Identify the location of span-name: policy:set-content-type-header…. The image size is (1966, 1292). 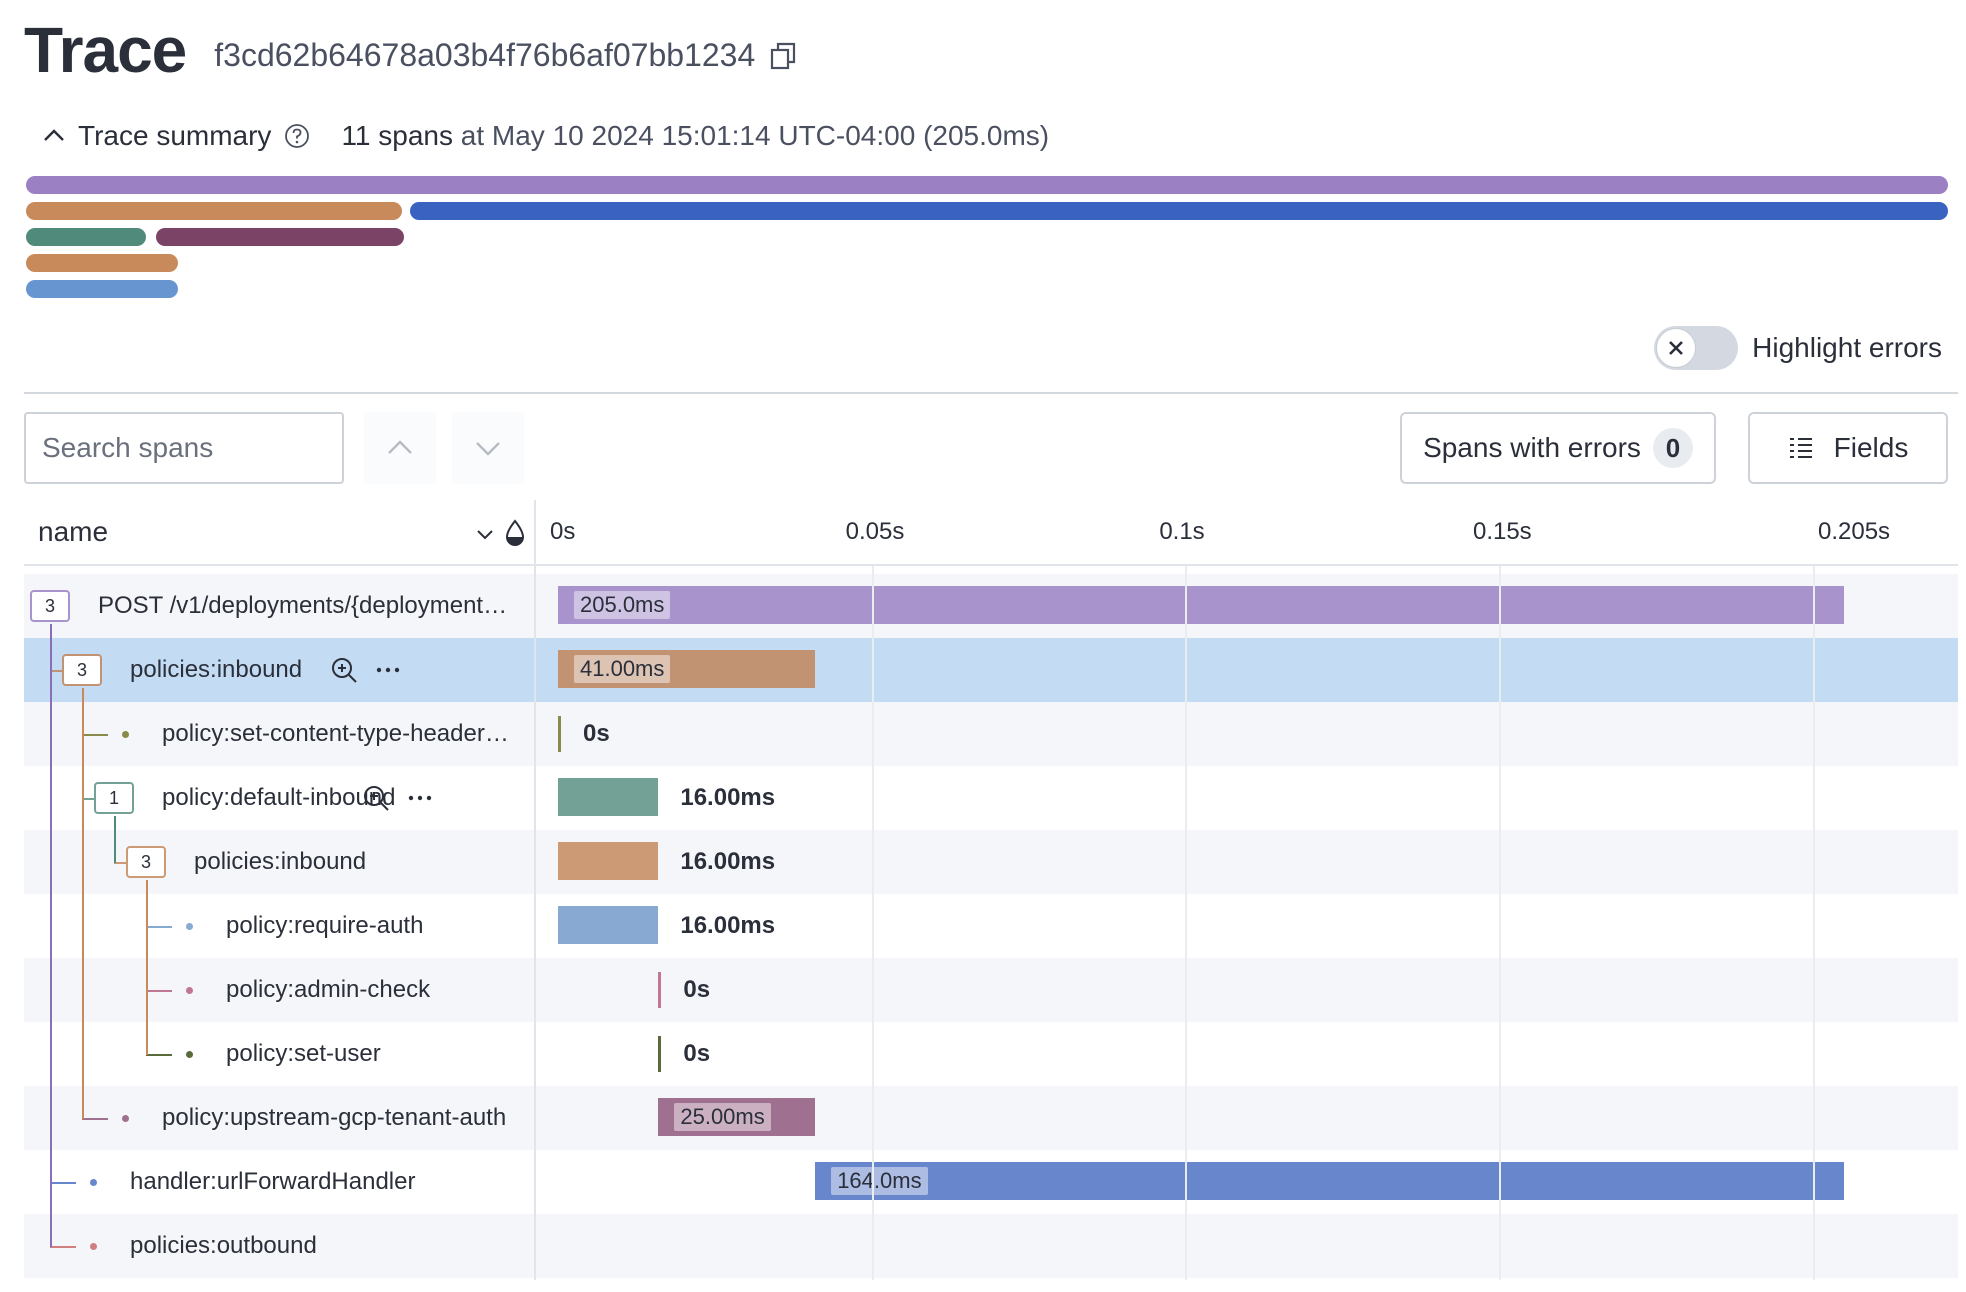
(335, 733).